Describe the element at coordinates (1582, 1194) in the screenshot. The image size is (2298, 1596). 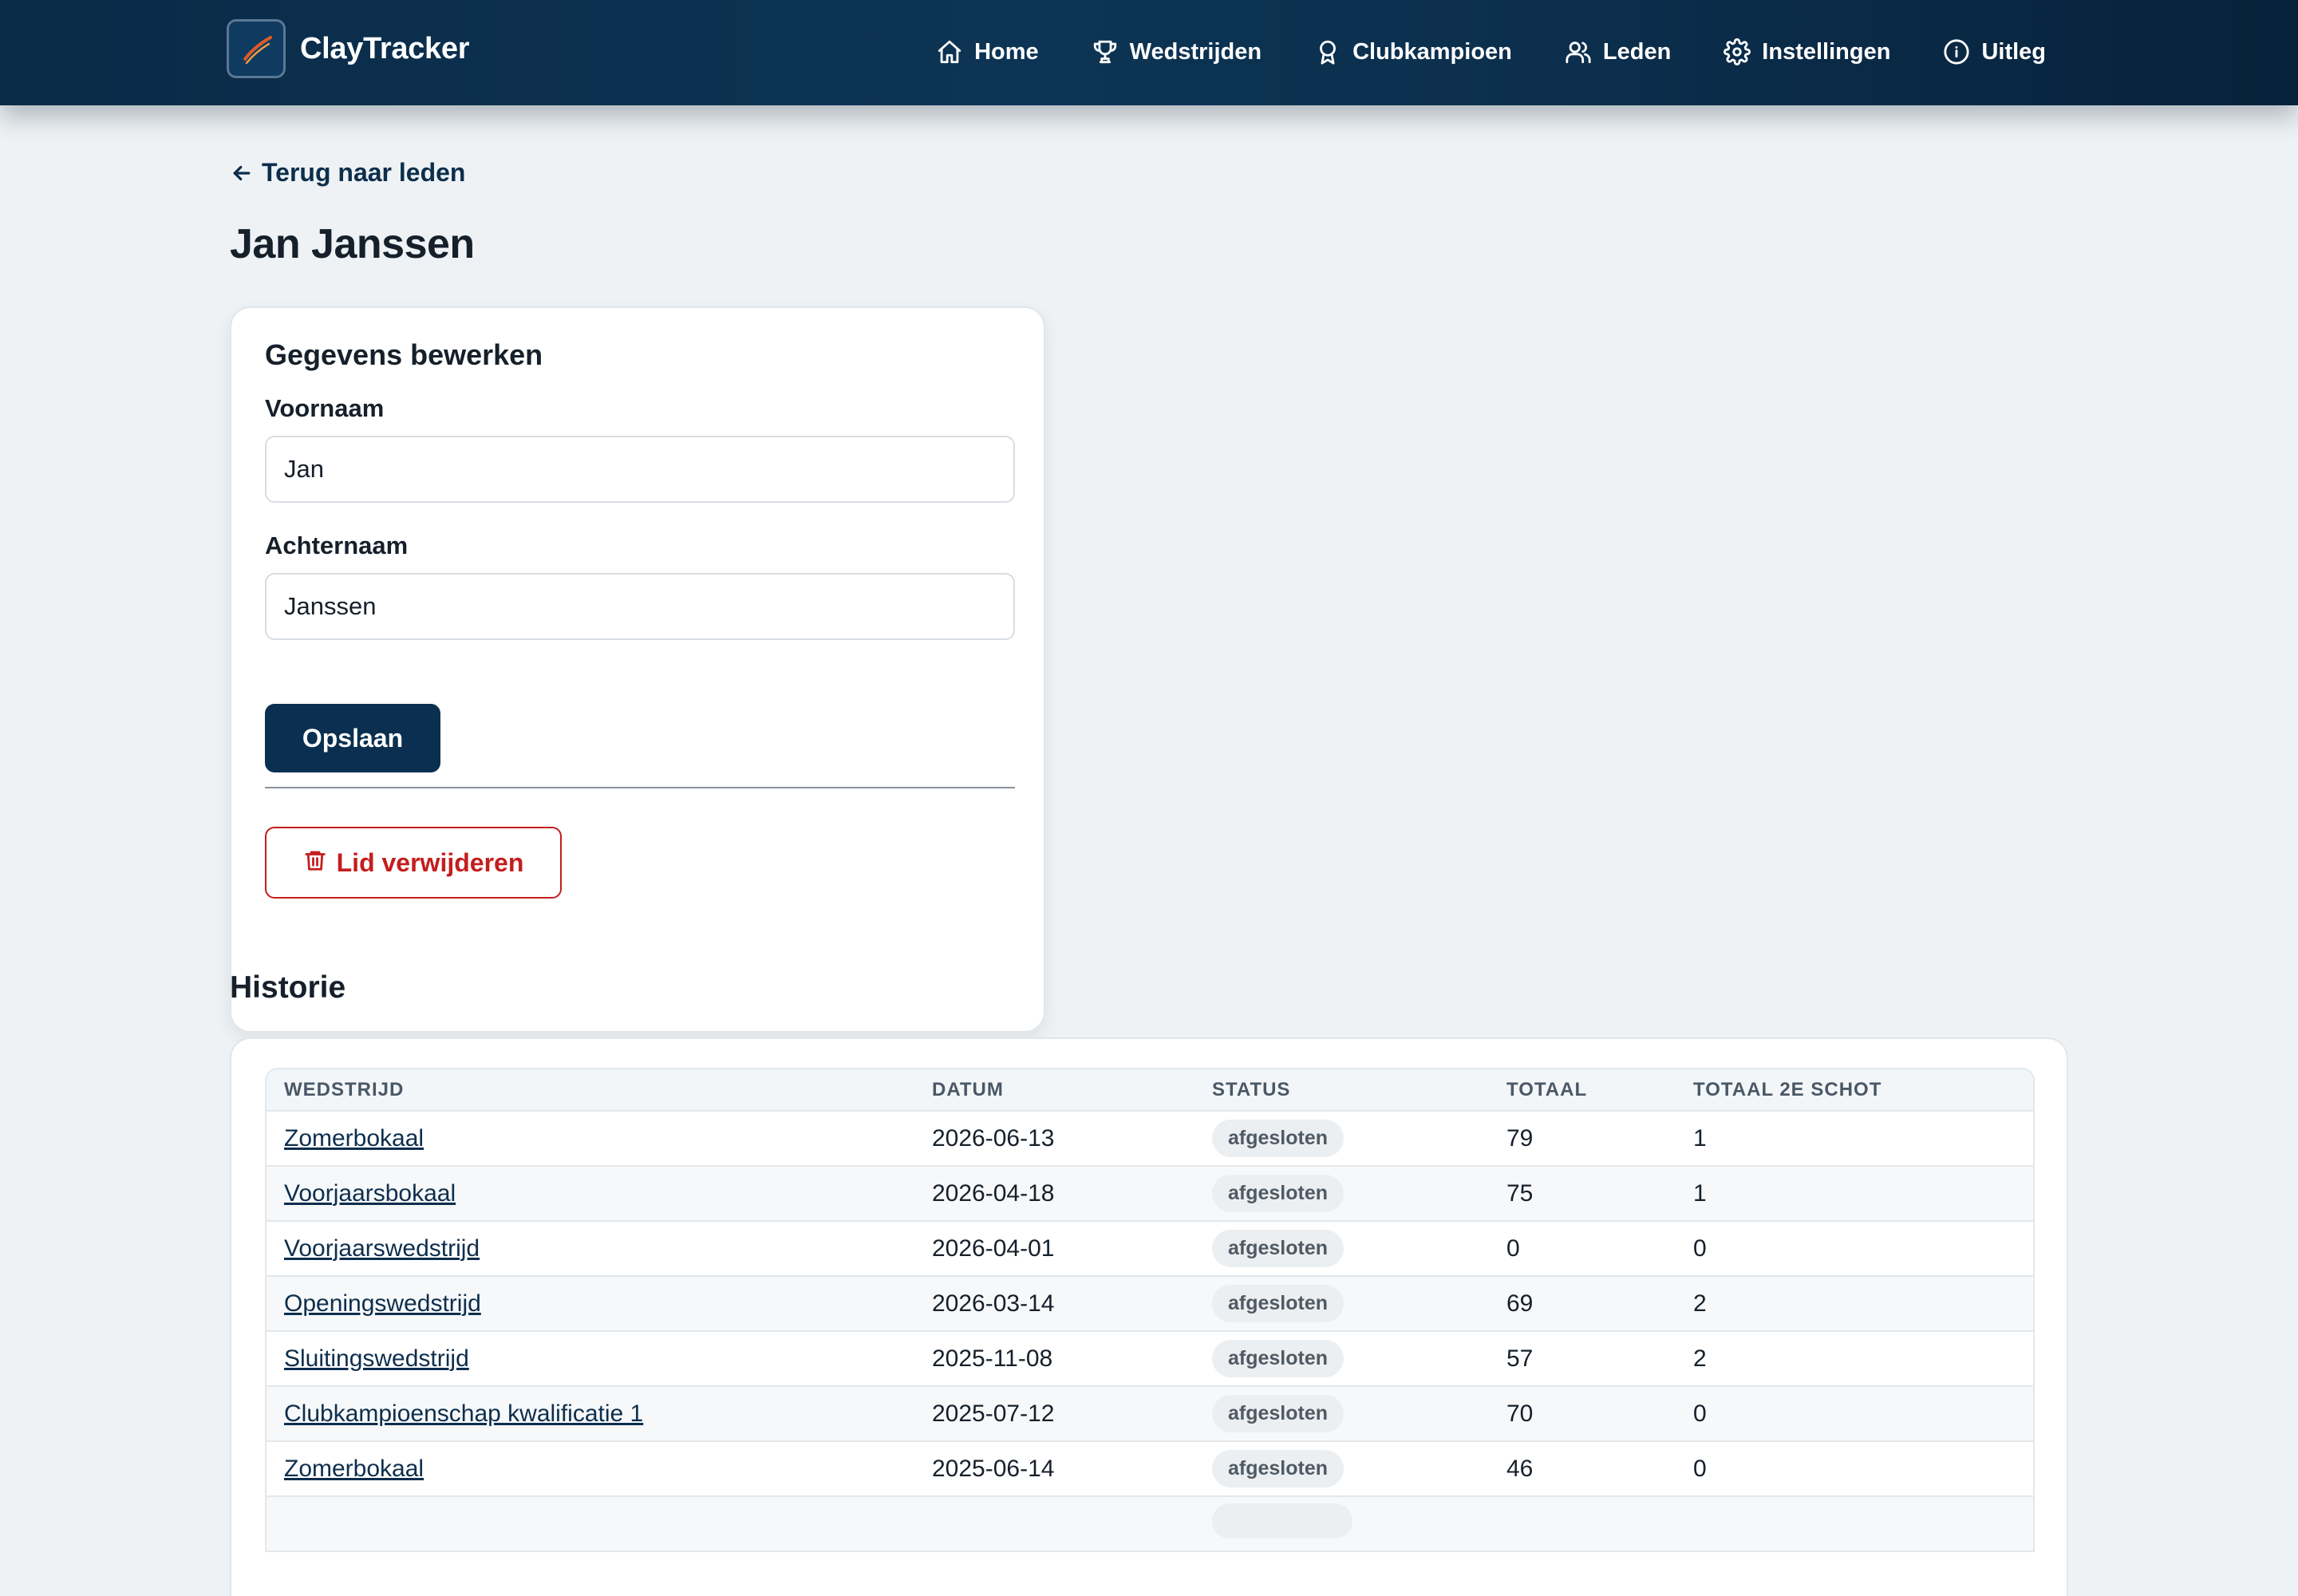
I see `cell-total: 75` at that location.